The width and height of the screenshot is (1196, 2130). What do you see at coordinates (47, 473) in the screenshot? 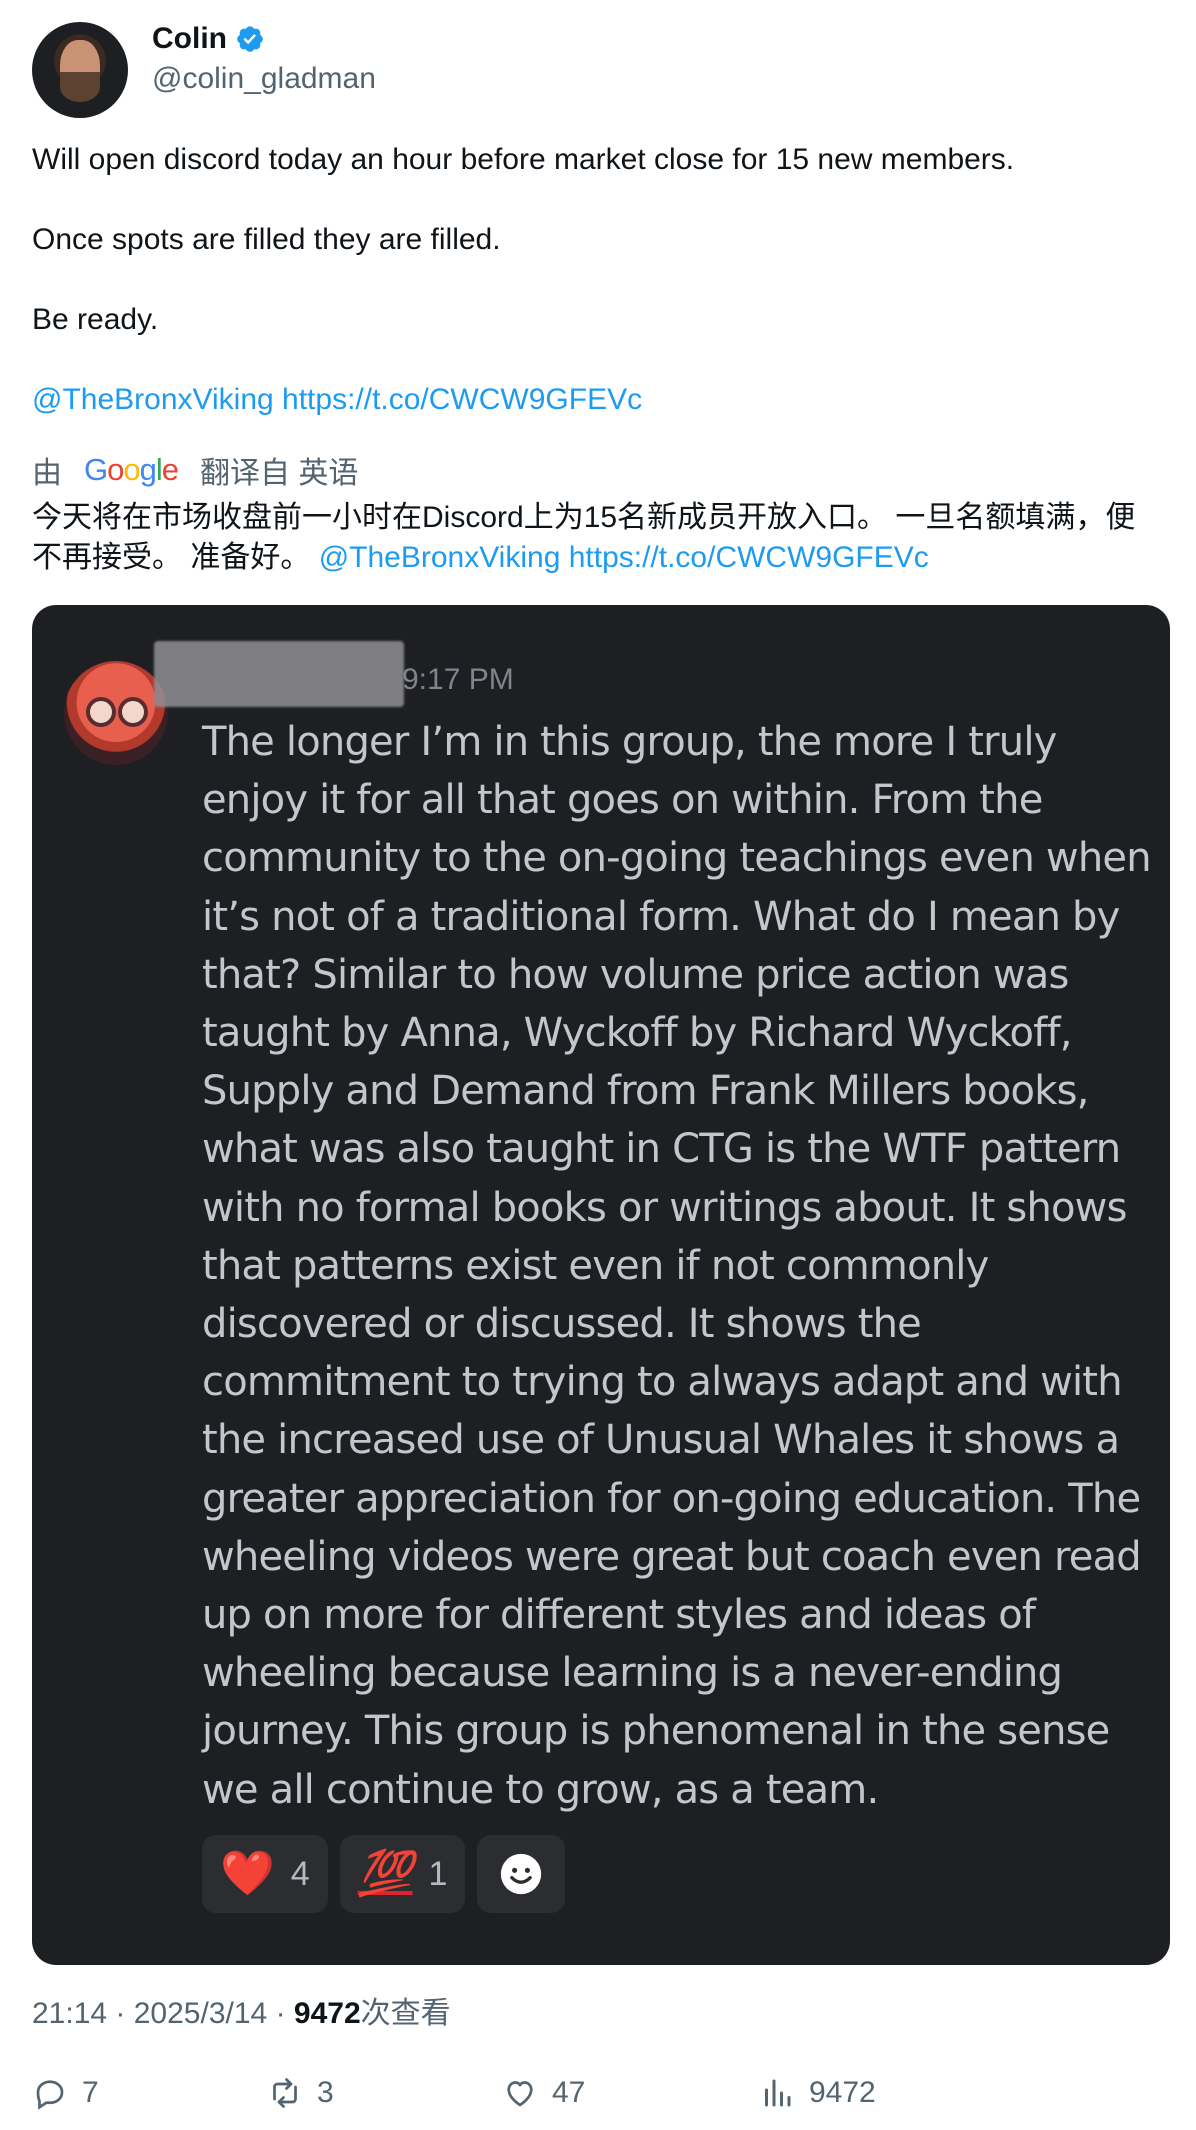
I see `translation-prefix: 由` at bounding box center [47, 473].